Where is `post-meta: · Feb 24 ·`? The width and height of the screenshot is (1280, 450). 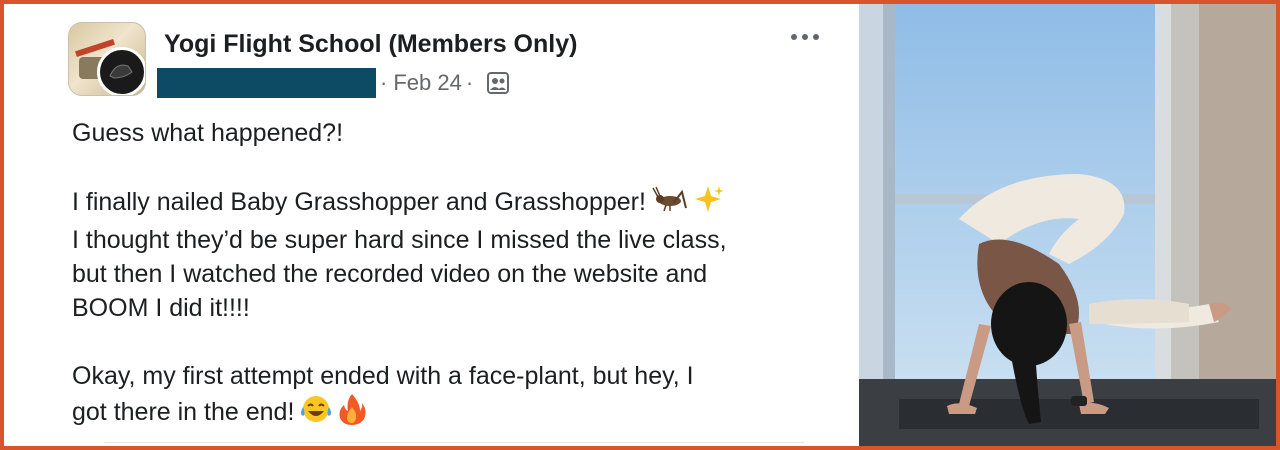 post-meta: · Feb 24 · is located at coordinates (443, 83).